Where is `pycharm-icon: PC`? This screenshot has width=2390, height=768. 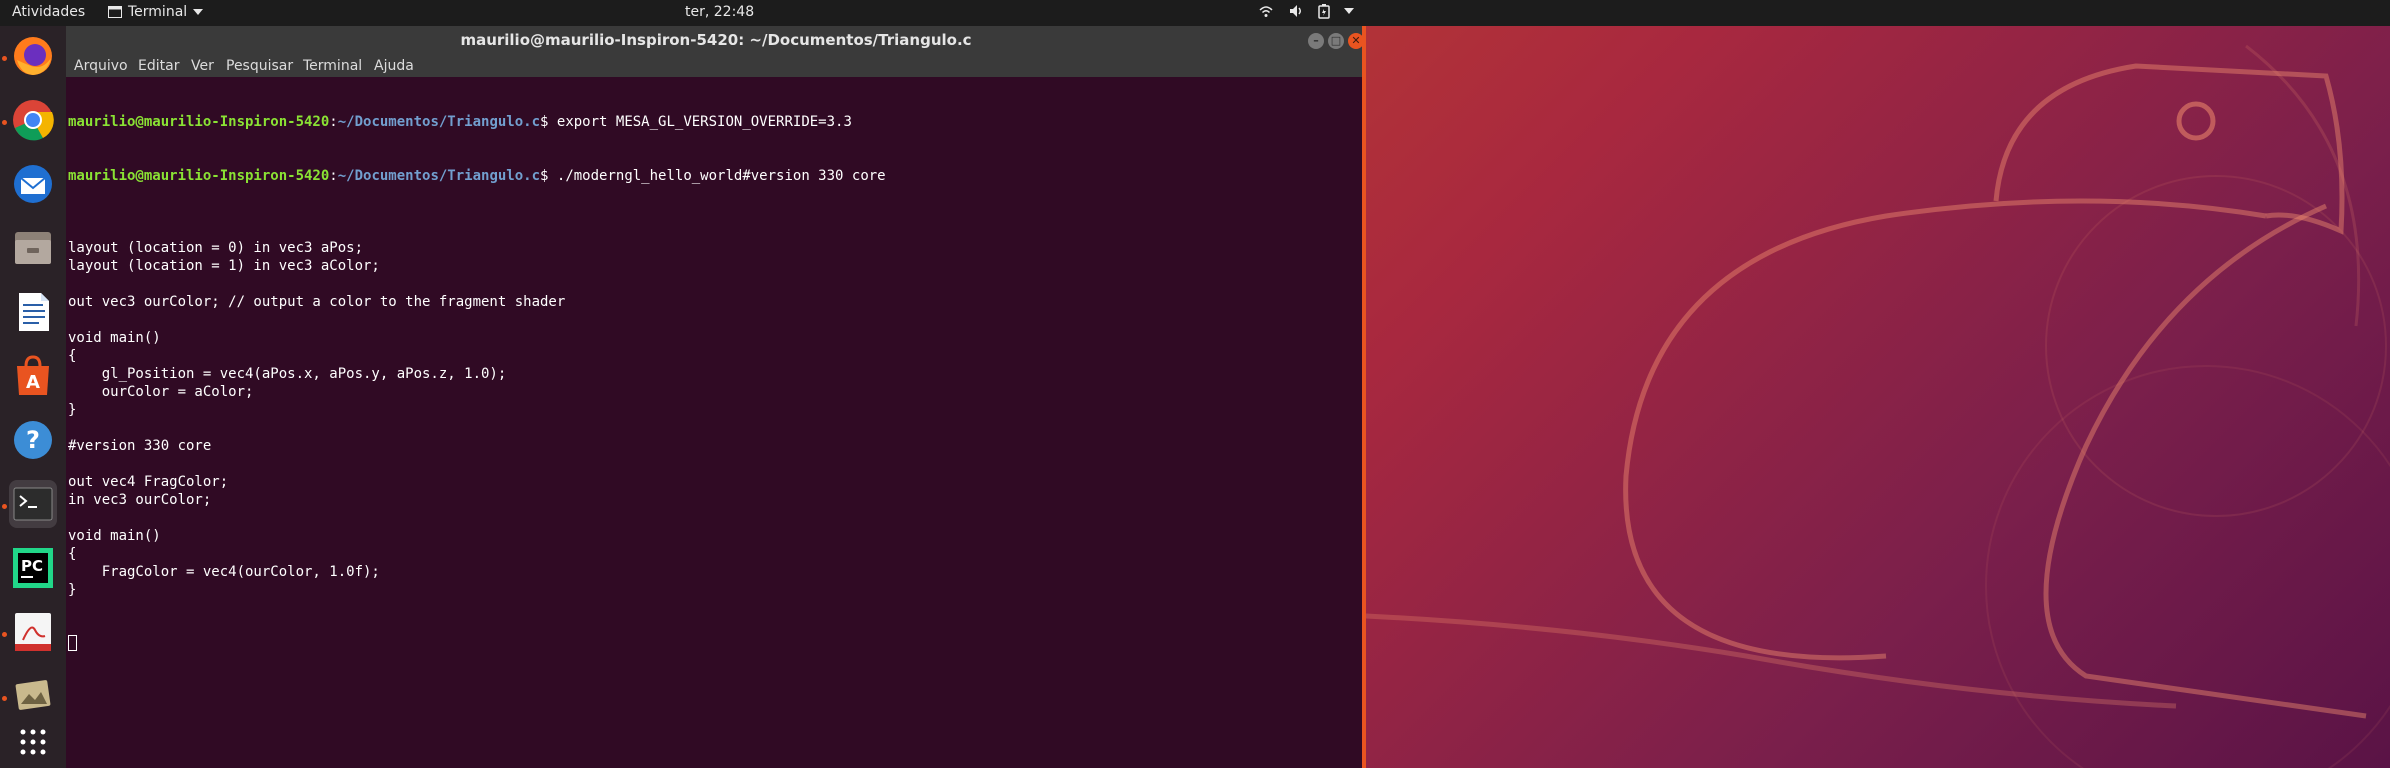 pycharm-icon: PC is located at coordinates (33, 568).